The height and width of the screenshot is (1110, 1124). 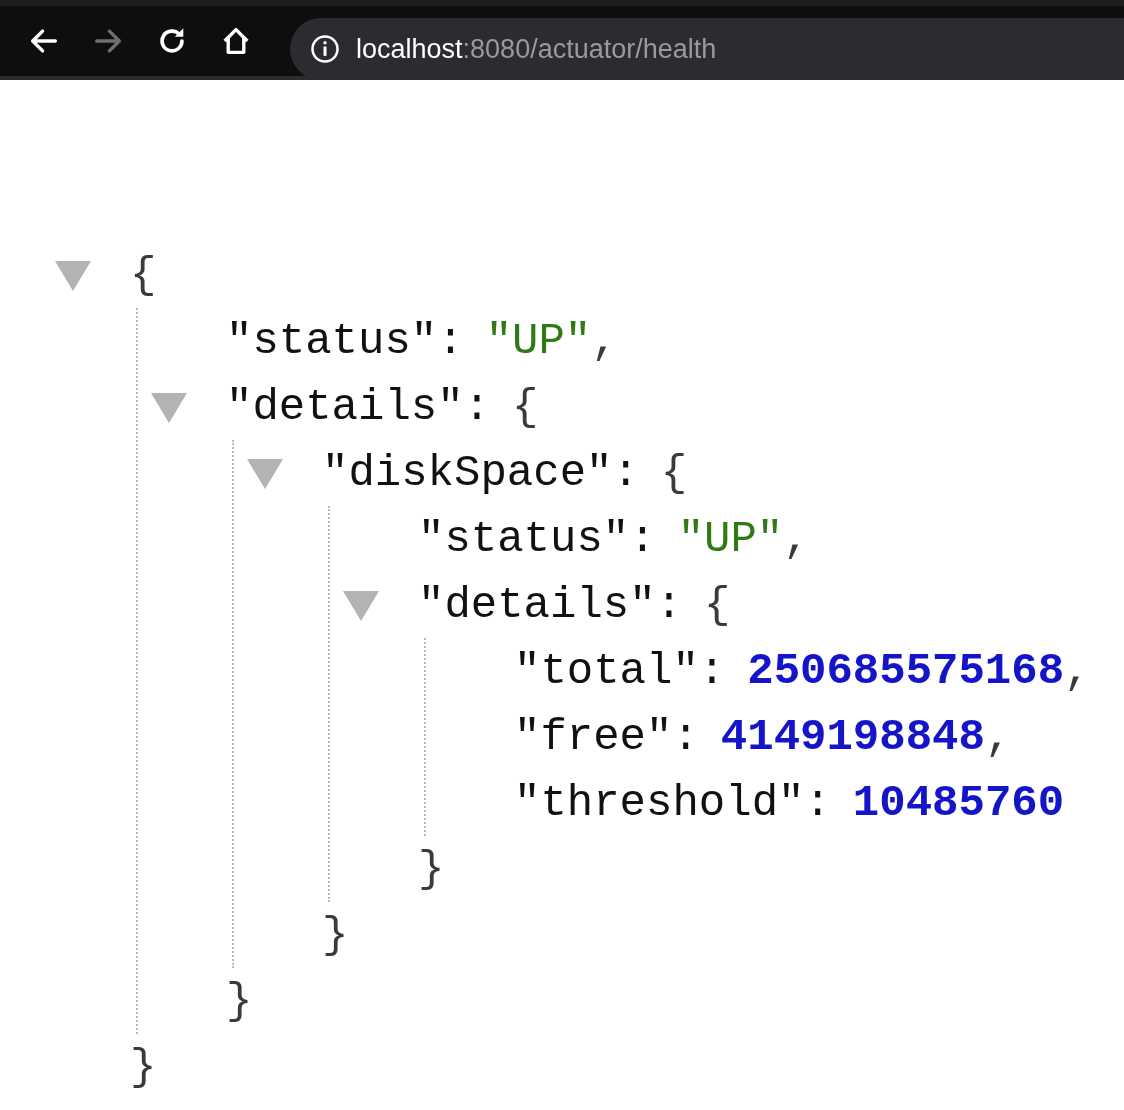 What do you see at coordinates (958, 803) in the screenshot?
I see `number-value: 10485760` at bounding box center [958, 803].